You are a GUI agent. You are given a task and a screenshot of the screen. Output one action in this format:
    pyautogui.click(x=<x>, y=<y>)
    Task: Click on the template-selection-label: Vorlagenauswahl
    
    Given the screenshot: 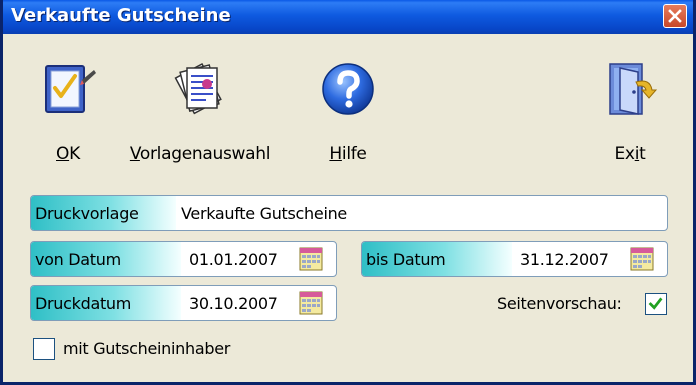 What is the action you would take?
    pyautogui.click(x=200, y=154)
    